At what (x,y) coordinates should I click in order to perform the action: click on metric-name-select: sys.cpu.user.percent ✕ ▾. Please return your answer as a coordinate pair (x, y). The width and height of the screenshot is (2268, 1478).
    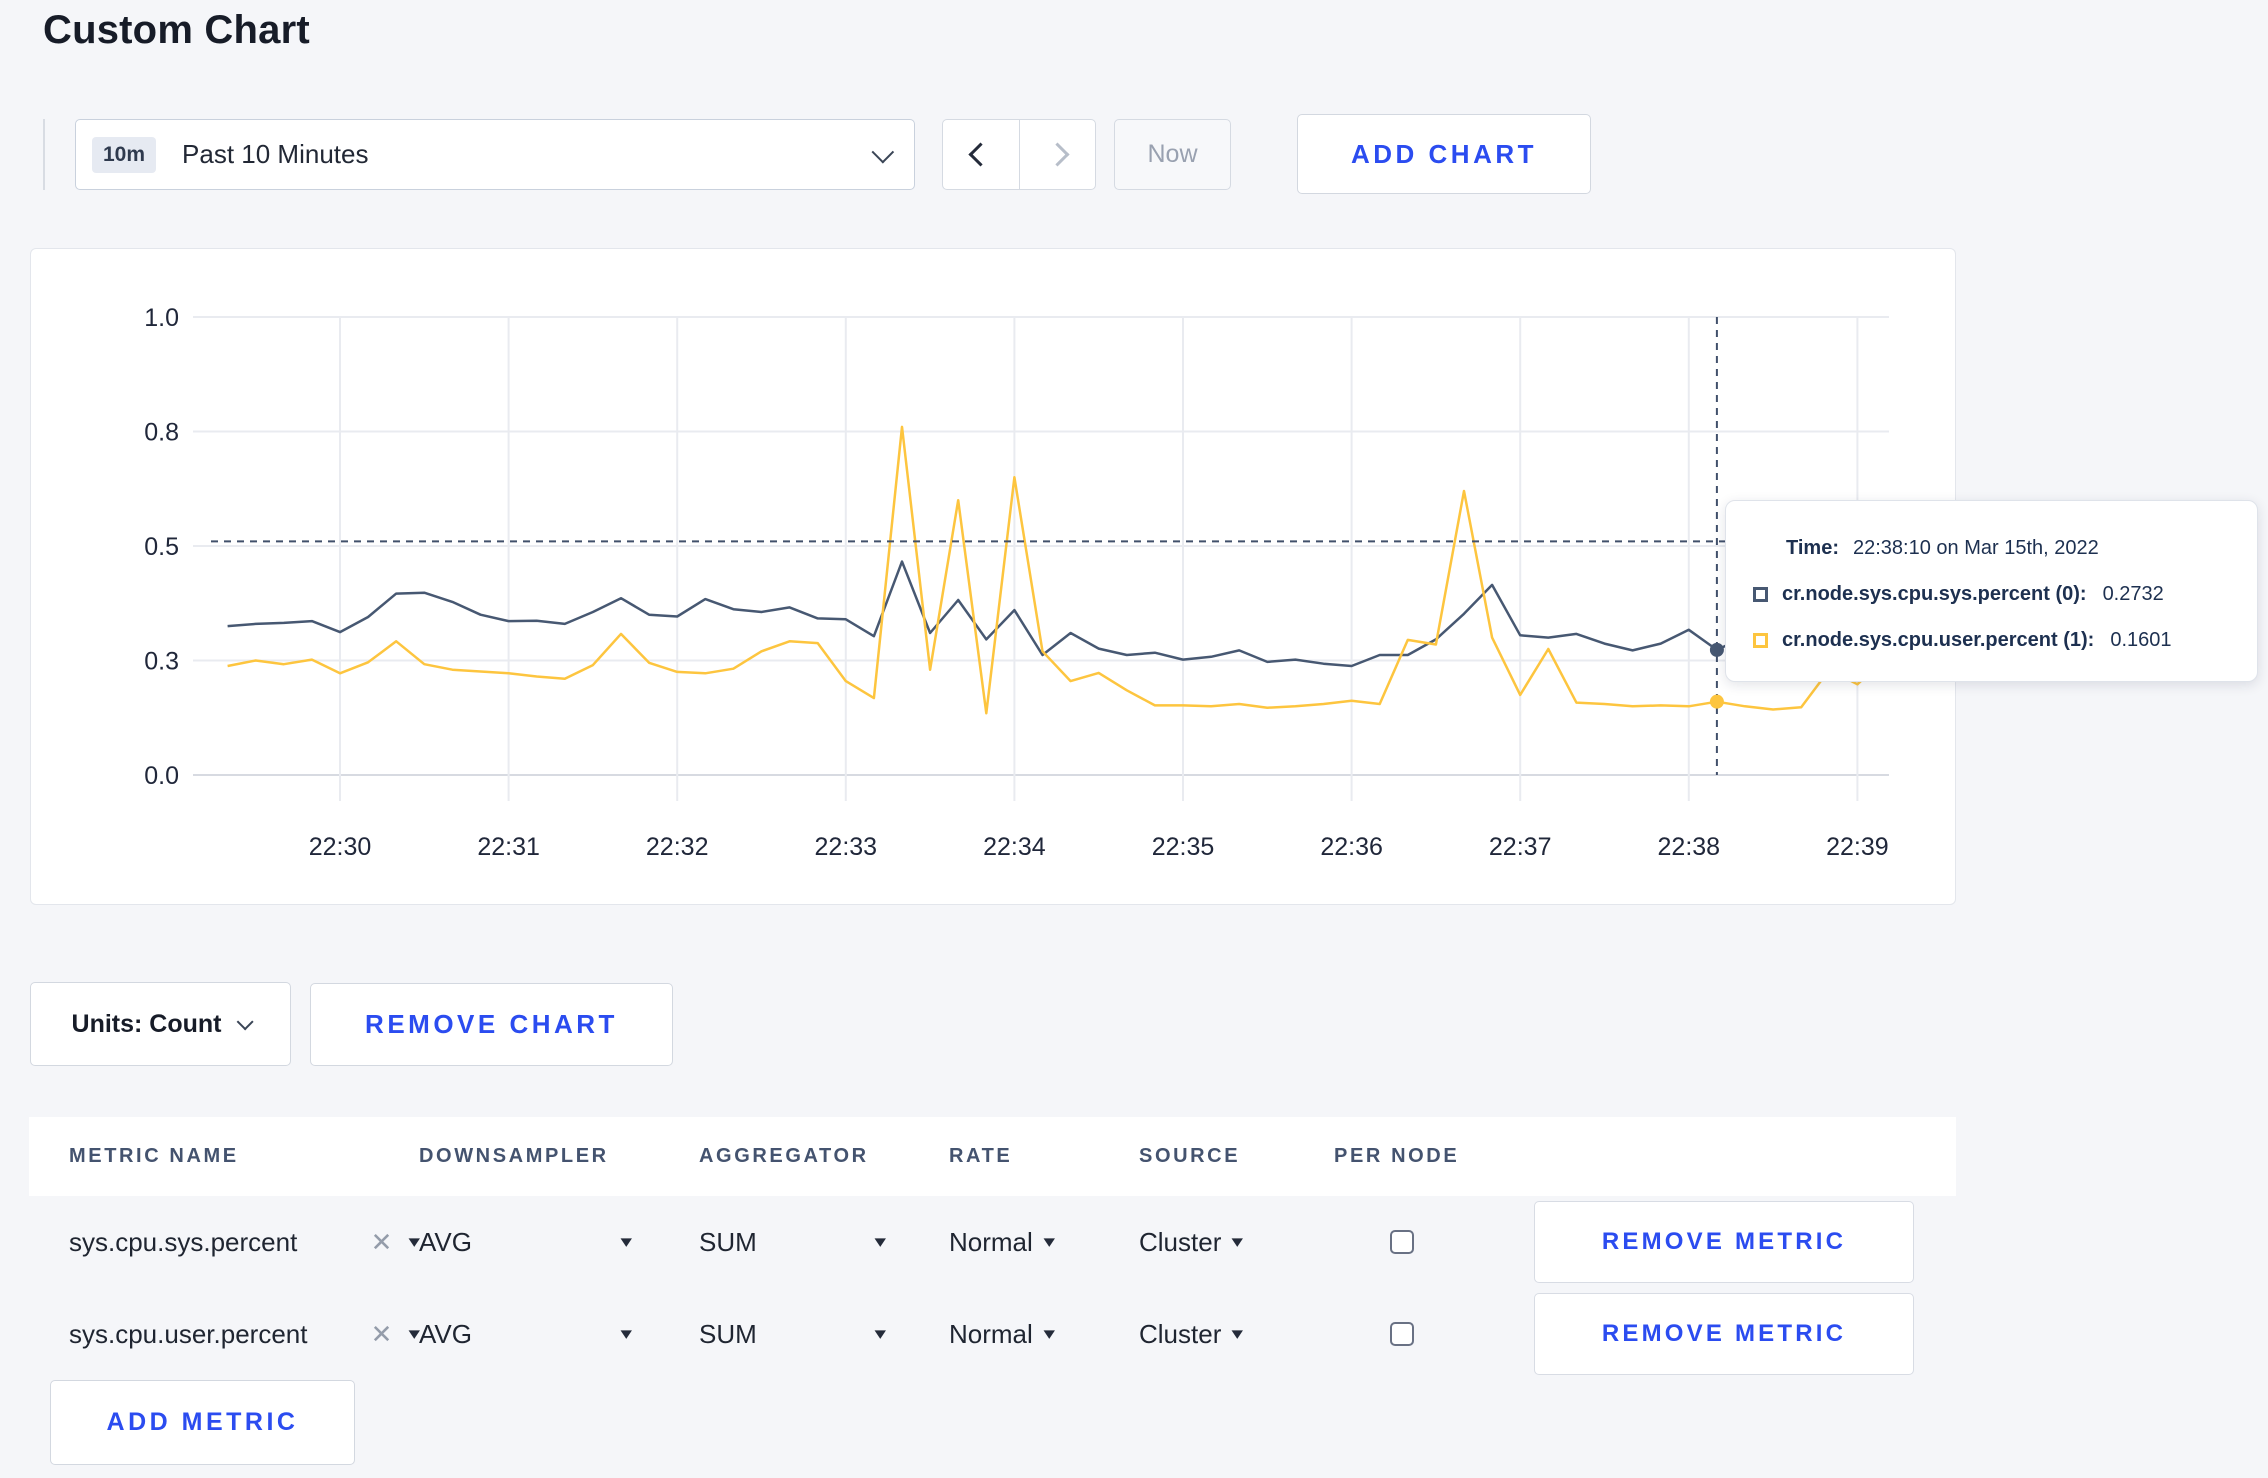
    Looking at the image, I should click on (245, 1334).